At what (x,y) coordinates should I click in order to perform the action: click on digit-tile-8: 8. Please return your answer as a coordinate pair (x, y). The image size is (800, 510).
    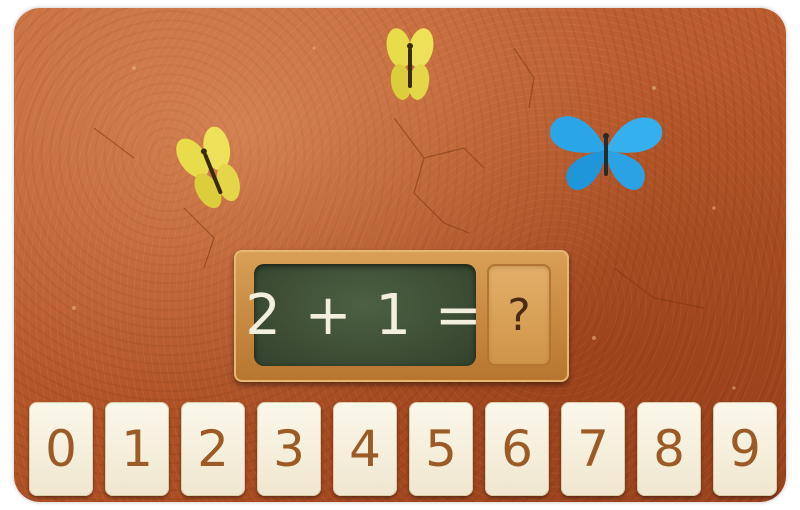
    Looking at the image, I should click on (669, 449).